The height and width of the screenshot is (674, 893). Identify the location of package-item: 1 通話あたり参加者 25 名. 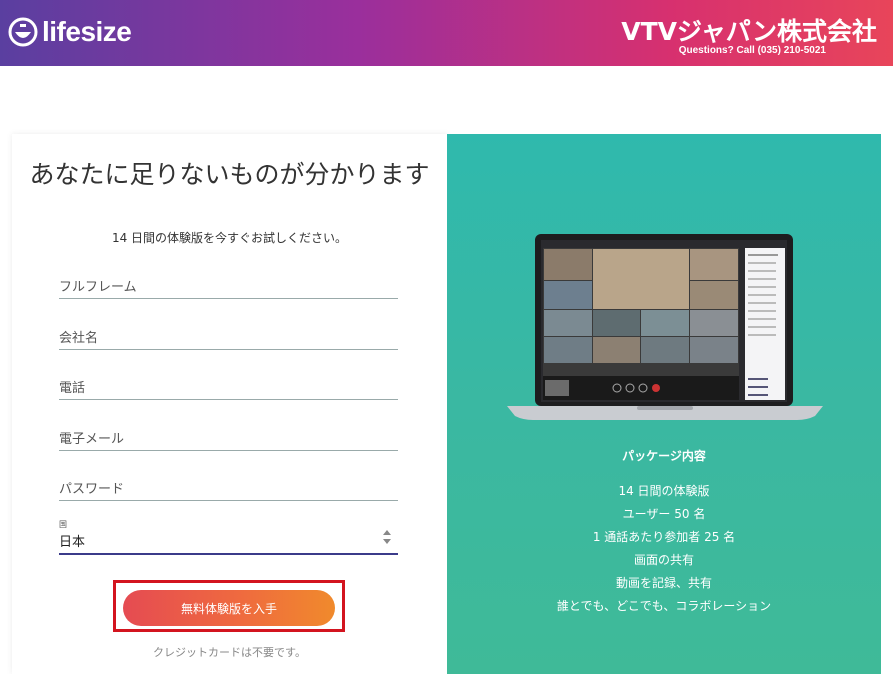
(664, 537).